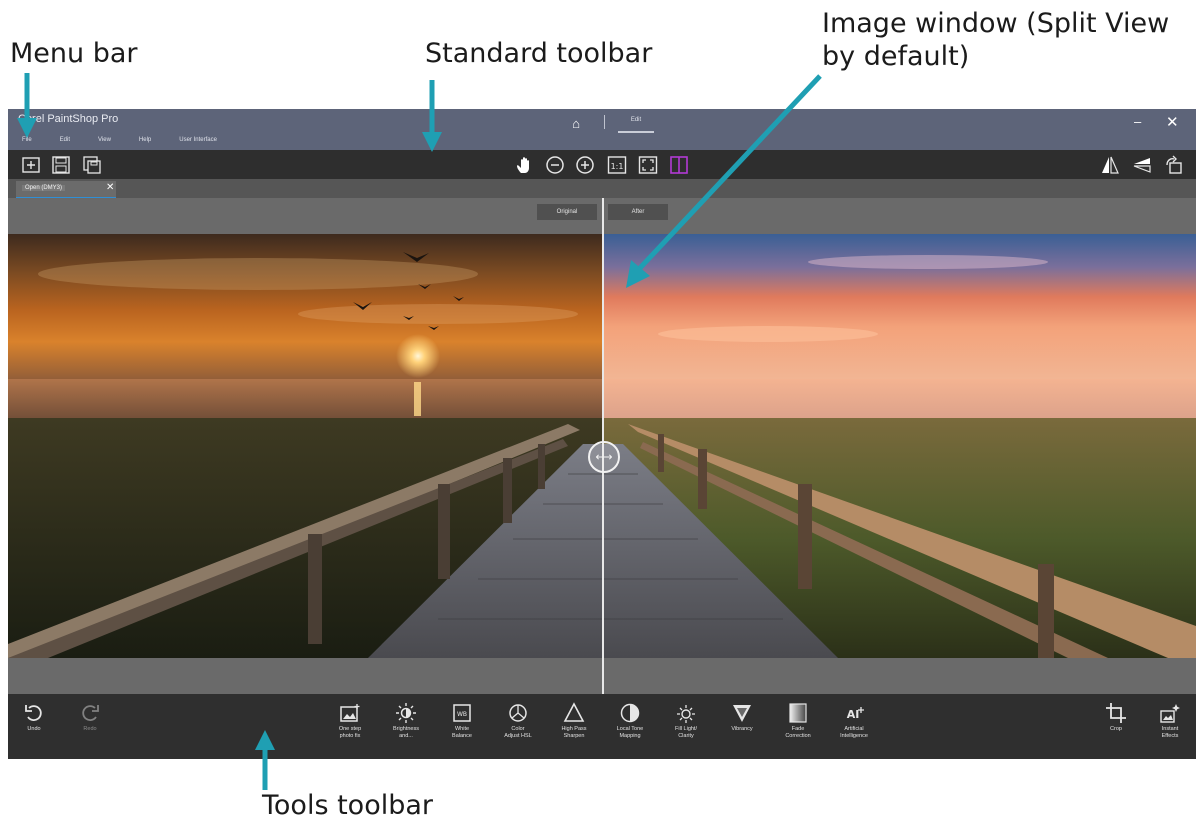  I want to click on mode-separator, so click(604, 122).